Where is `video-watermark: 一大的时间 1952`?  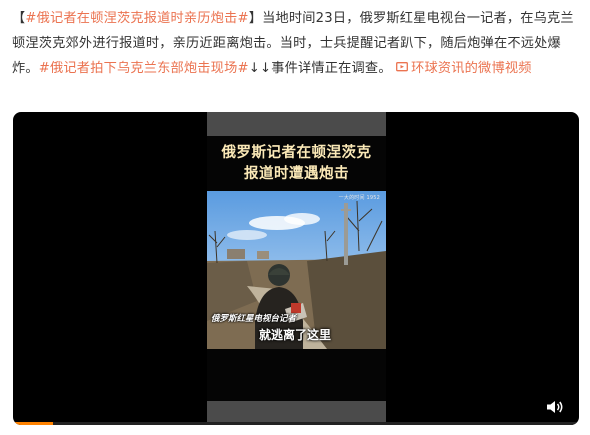
video-watermark: 一大的时间 1952 is located at coordinates (359, 198).